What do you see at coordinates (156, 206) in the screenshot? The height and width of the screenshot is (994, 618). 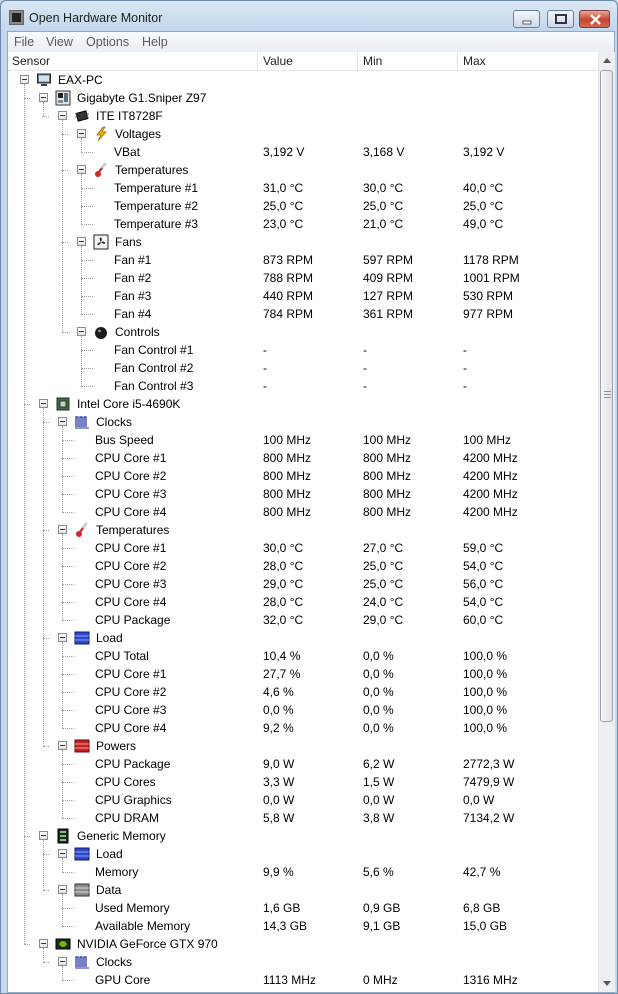 I see `sensor-name: Temperature #2` at bounding box center [156, 206].